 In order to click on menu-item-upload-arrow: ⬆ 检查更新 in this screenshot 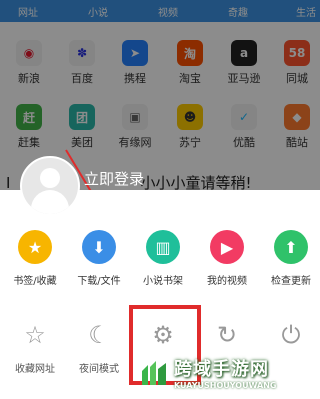, I will do `click(289, 258)`.